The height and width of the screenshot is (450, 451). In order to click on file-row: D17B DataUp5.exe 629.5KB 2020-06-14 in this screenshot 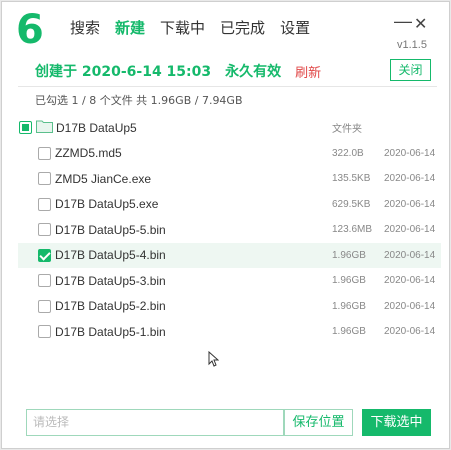, I will do `click(229, 205)`.